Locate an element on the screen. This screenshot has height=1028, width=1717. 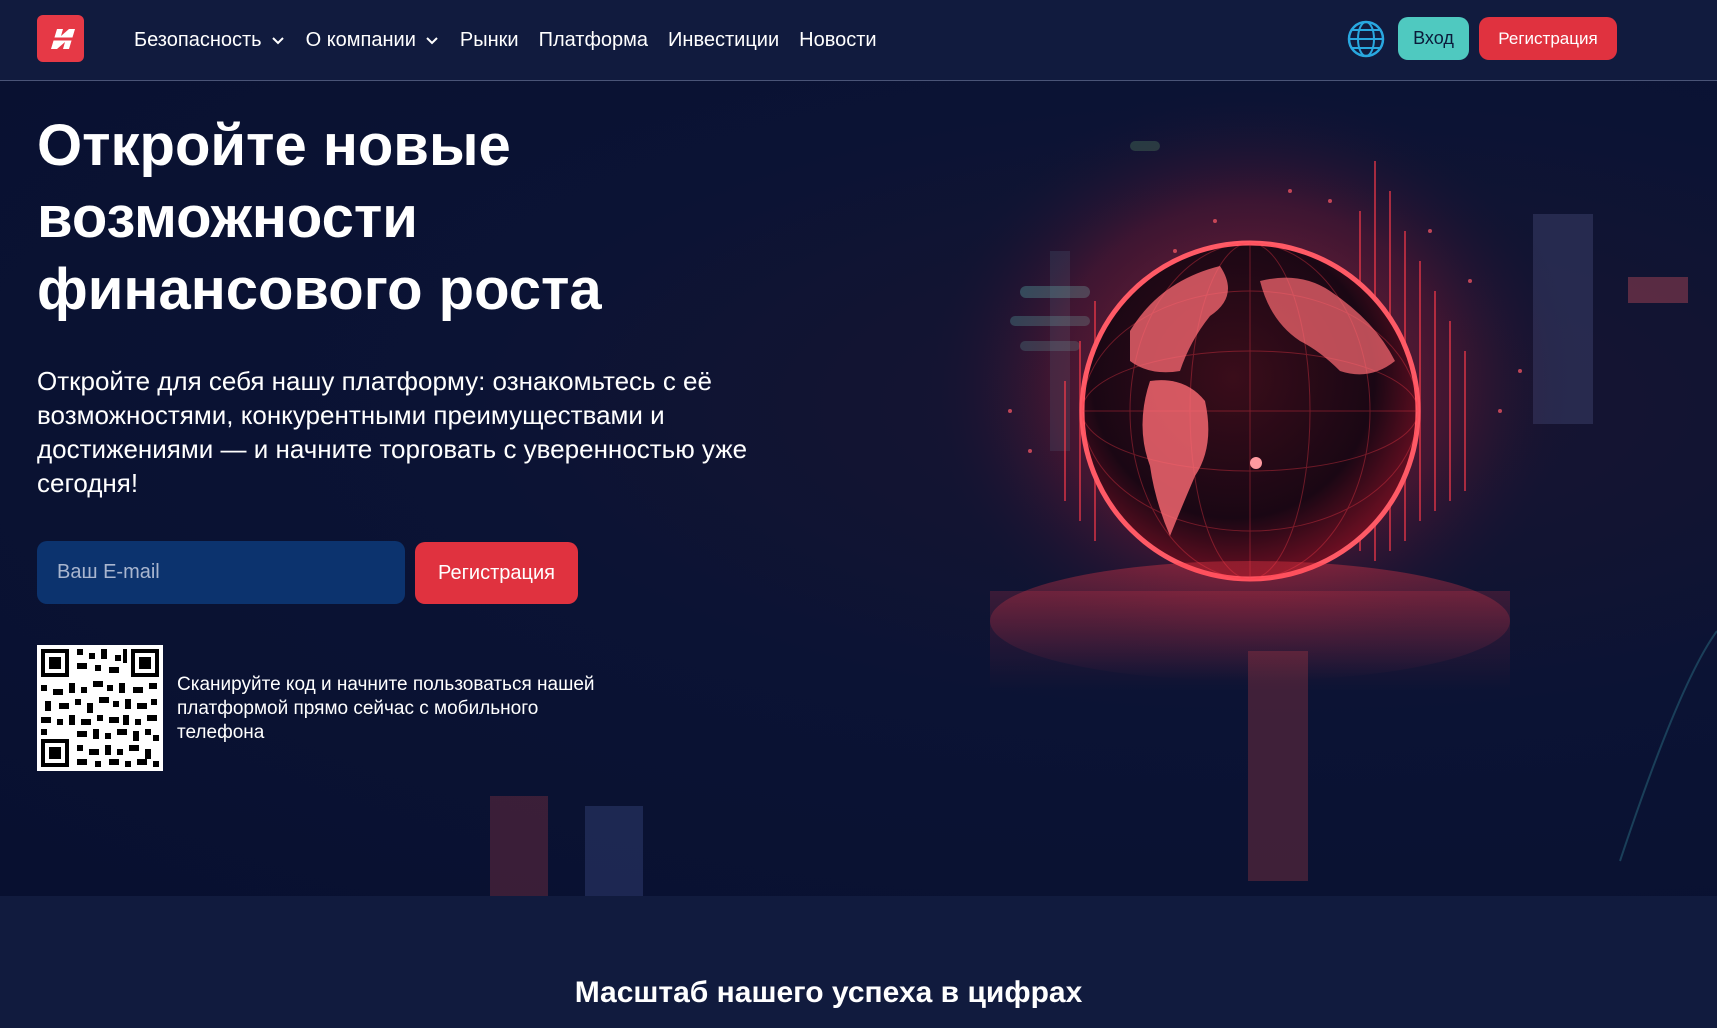
hero-title-line: Откройте новые is located at coordinates (274, 145).